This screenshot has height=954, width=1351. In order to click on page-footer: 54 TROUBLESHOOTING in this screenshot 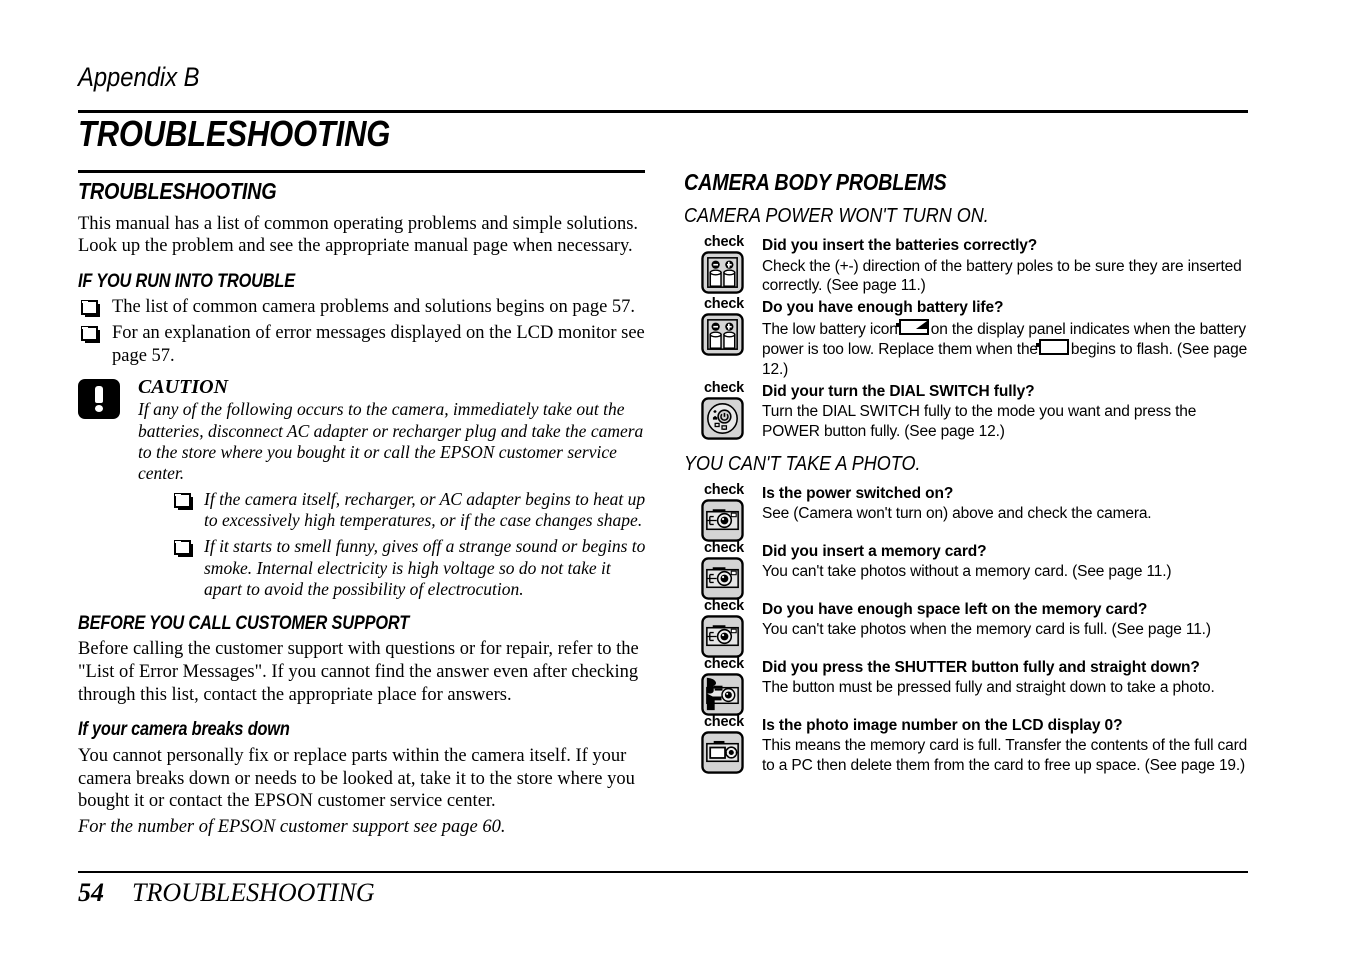, I will do `click(226, 893)`.